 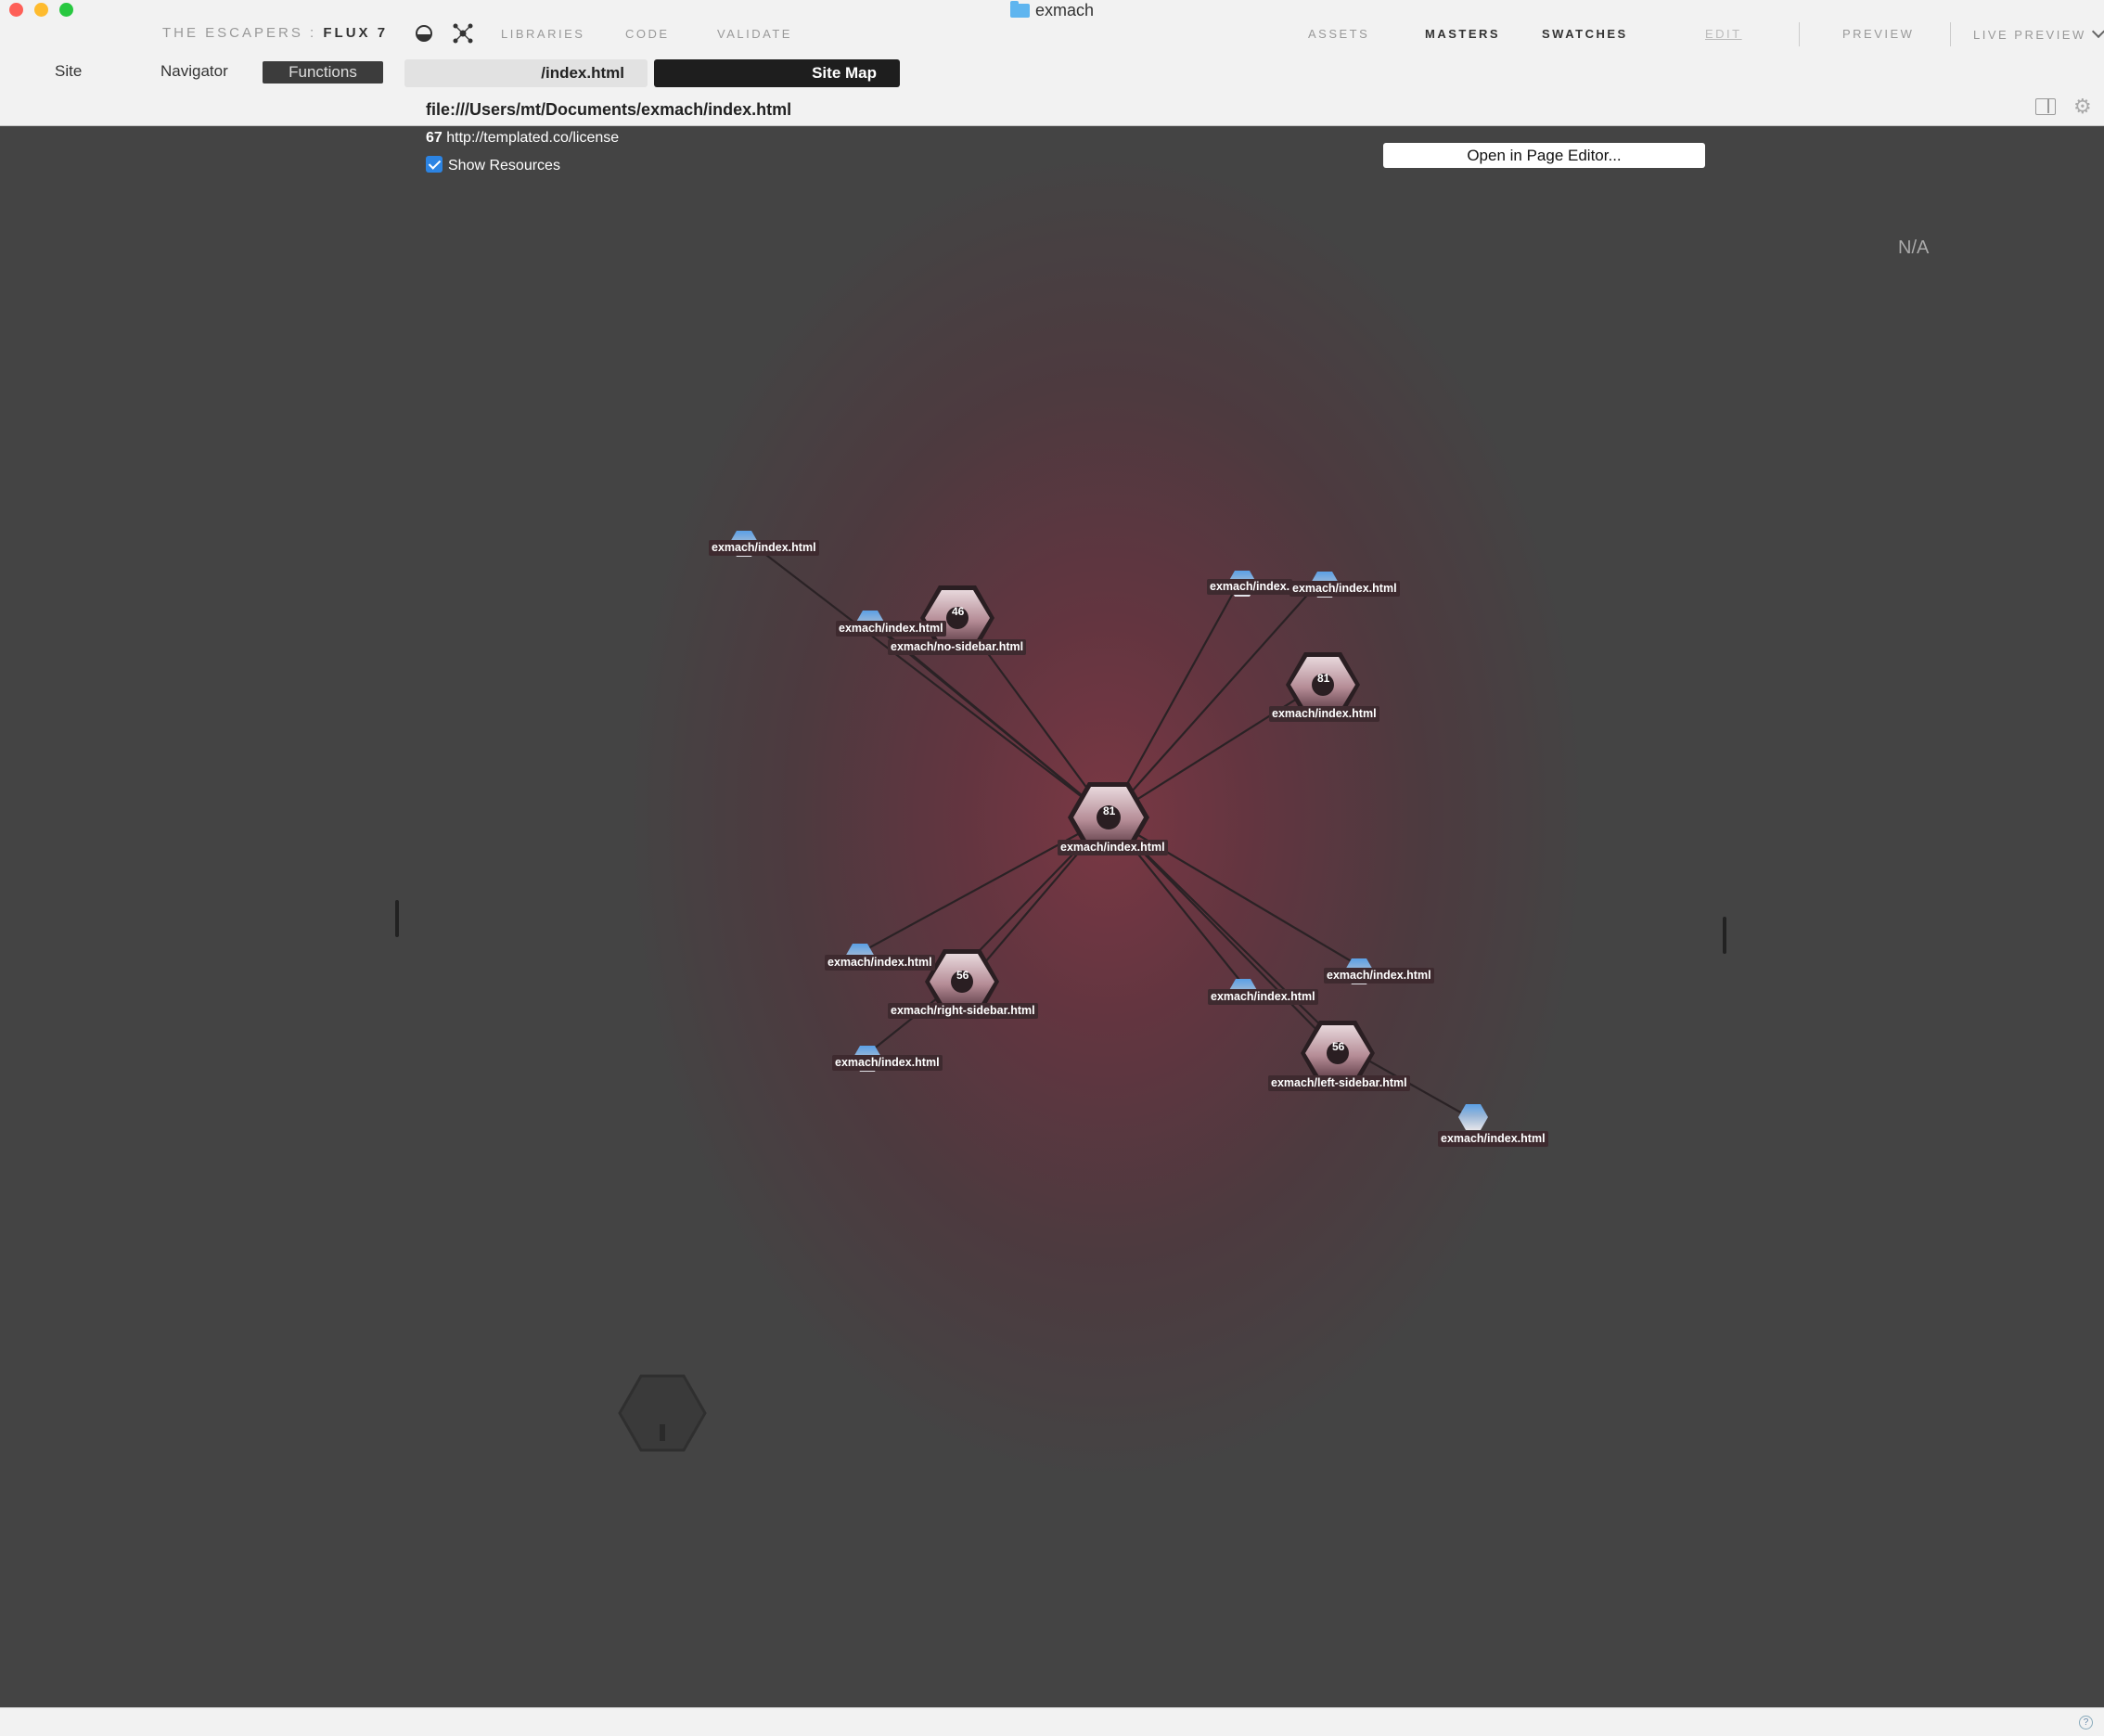 I want to click on preview-link: PREVIEW, so click(x=1878, y=34).